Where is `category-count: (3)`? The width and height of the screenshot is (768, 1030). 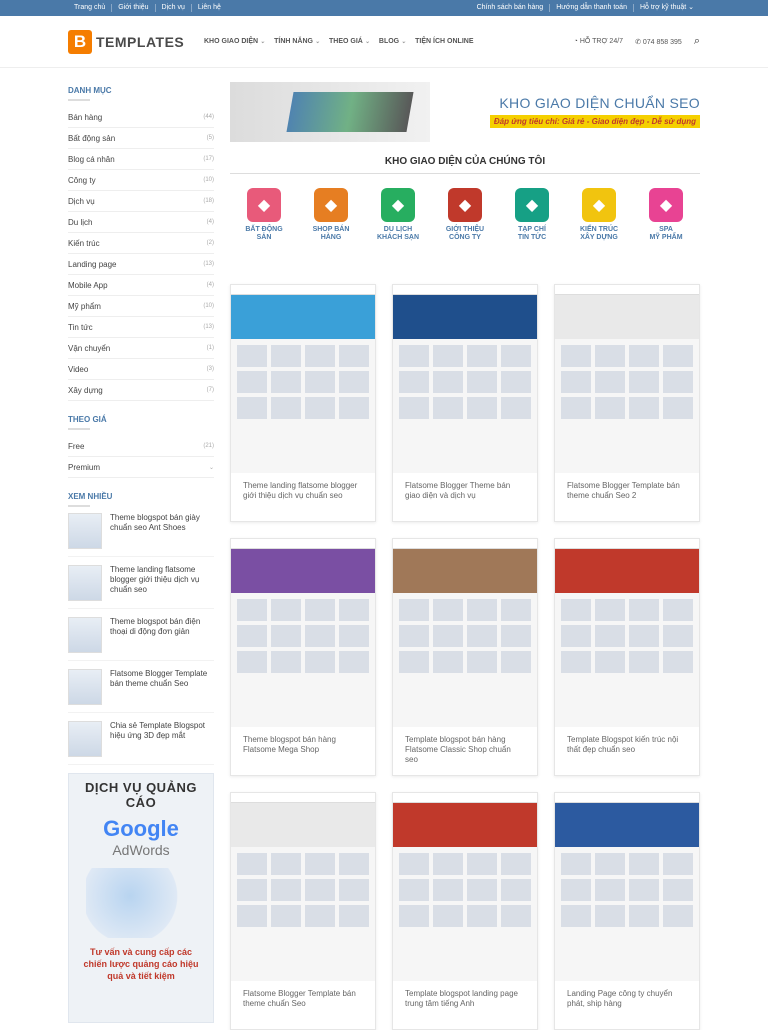 category-count: (3) is located at coordinates (210, 369).